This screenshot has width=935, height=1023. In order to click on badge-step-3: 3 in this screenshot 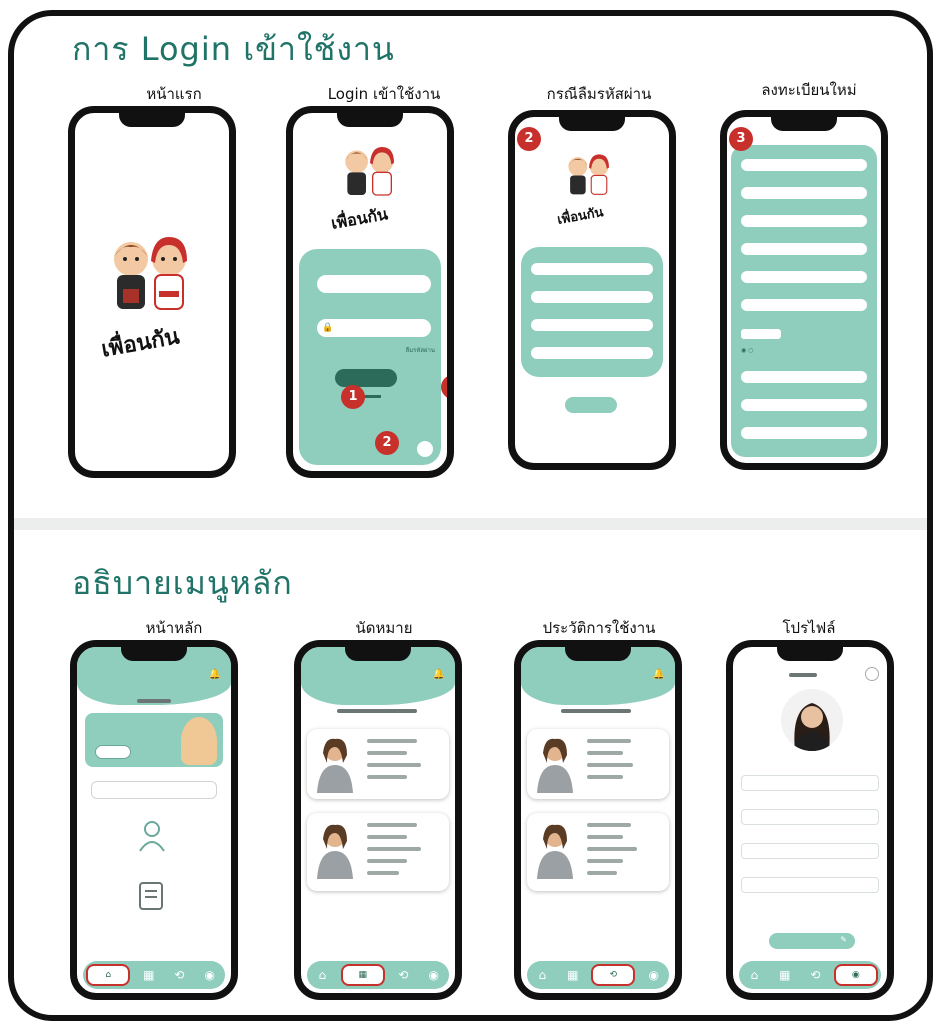, I will do `click(444, 387)`.